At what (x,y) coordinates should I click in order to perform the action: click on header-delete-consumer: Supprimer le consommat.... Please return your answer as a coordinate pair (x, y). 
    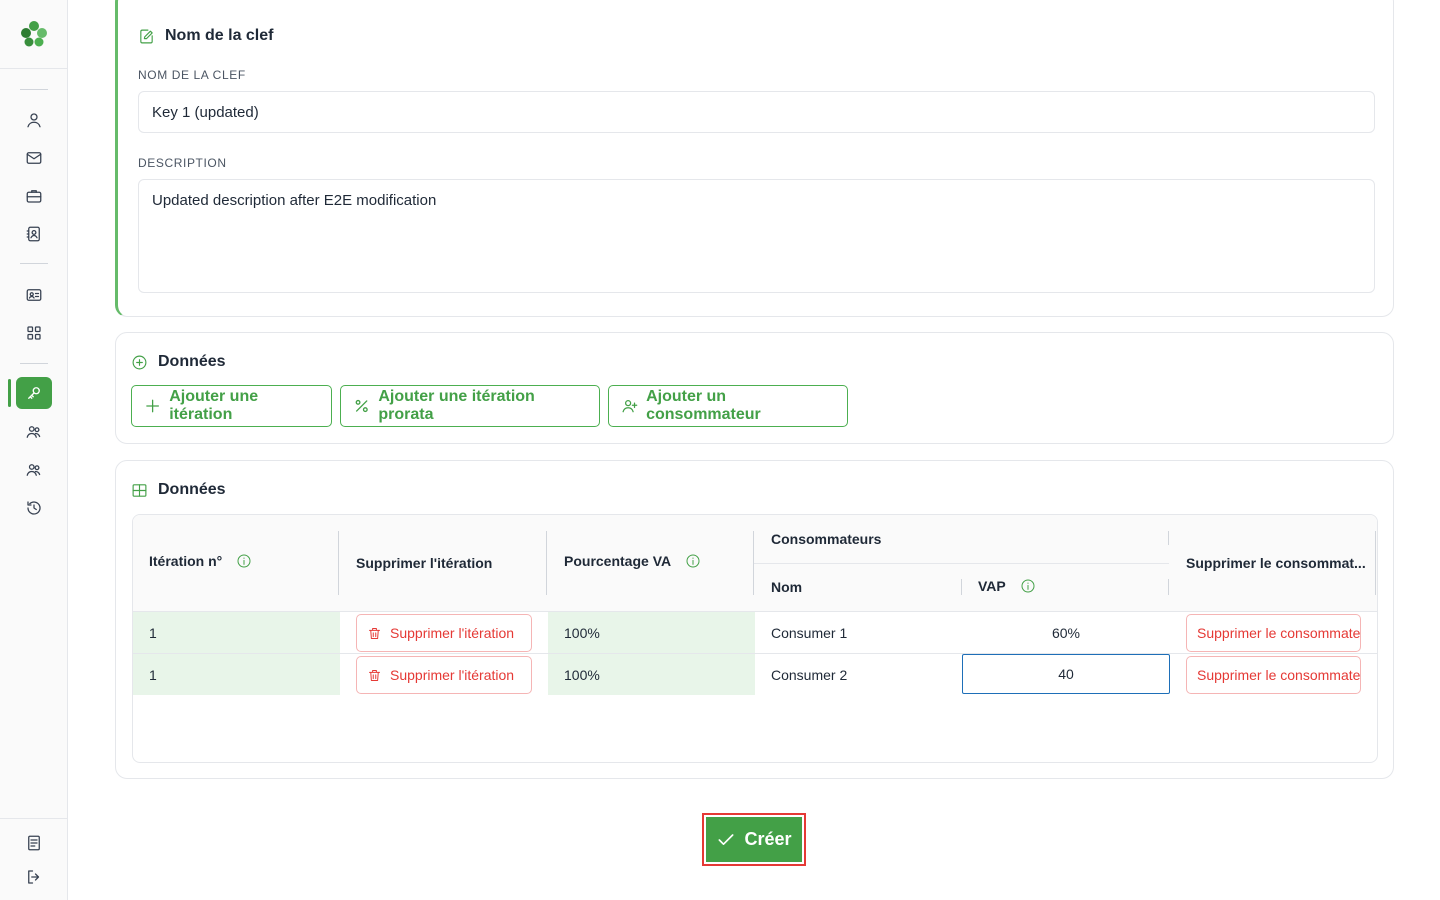
    Looking at the image, I should click on (1276, 563).